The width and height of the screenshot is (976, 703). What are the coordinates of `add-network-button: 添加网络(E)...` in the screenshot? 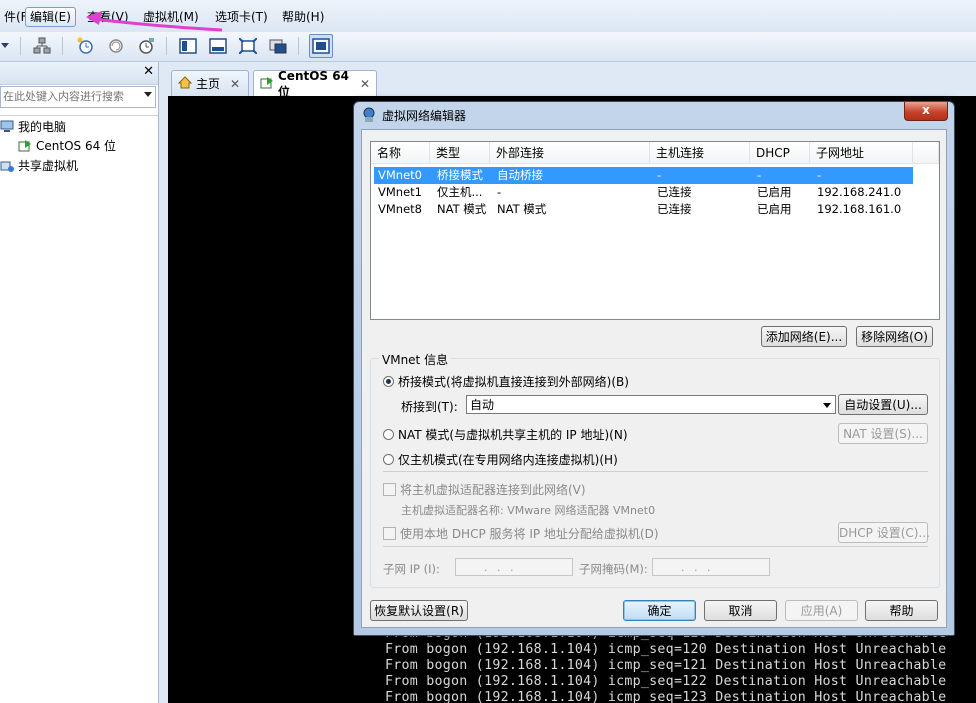 It's located at (804, 336).